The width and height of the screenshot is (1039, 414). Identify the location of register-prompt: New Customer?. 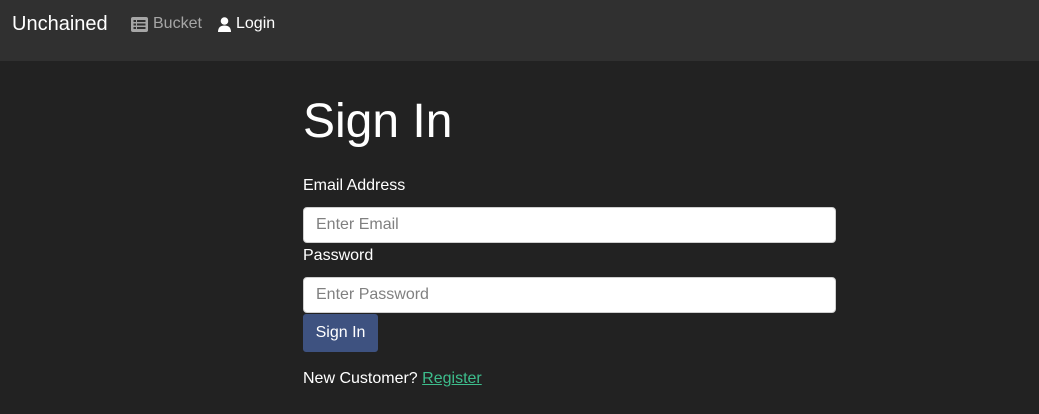
(360, 378).